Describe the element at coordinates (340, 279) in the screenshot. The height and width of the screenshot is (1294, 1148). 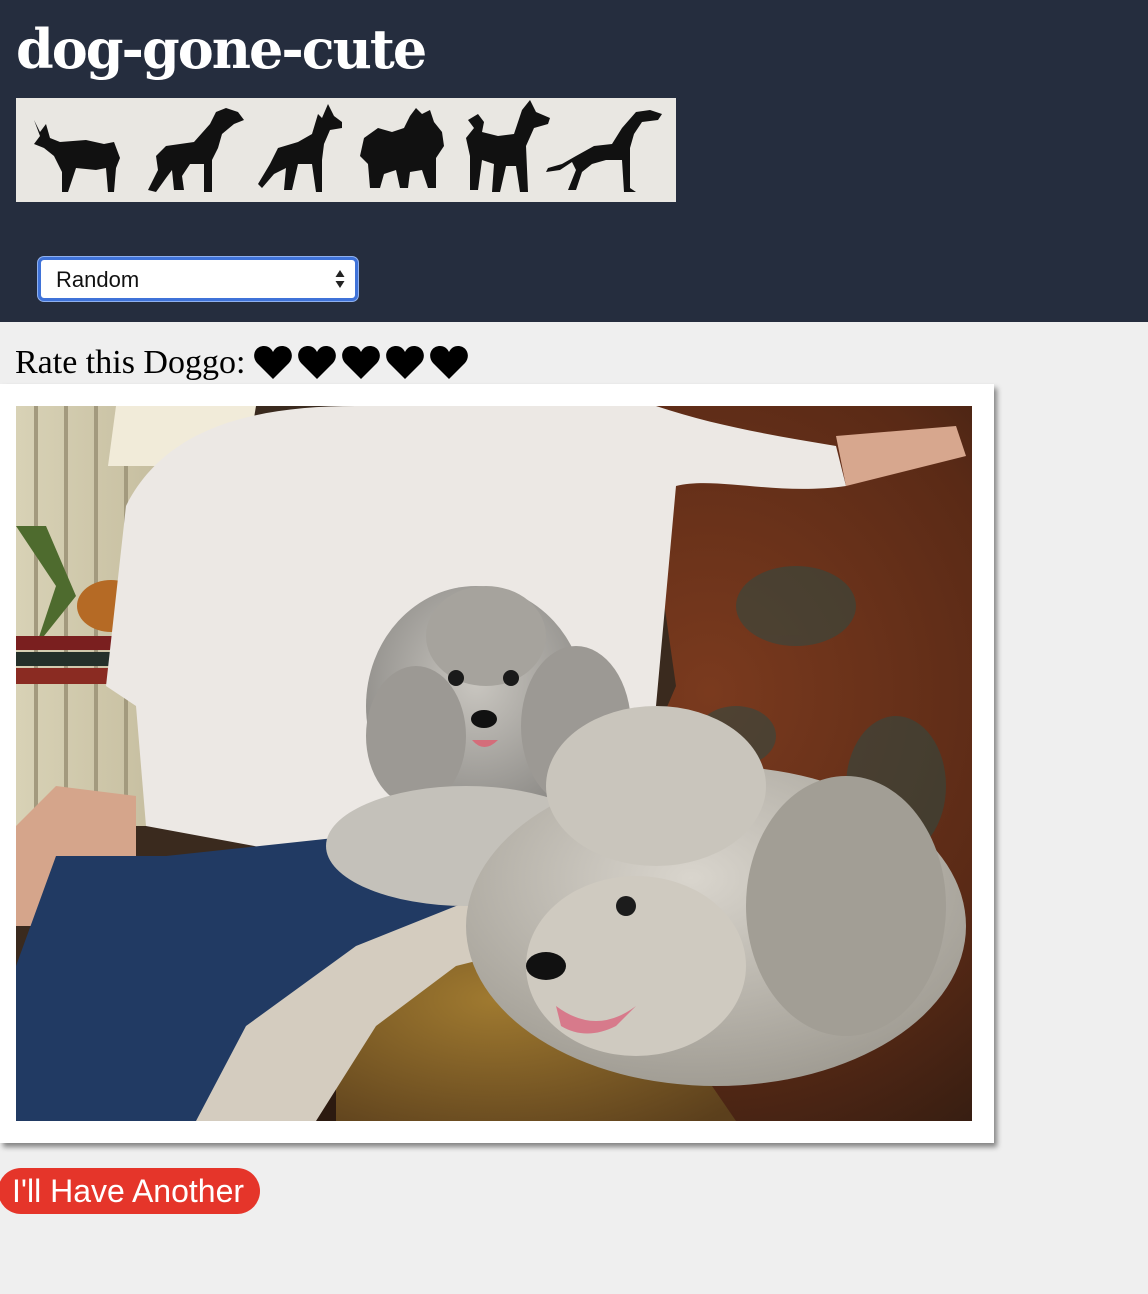
I see `select-arrows-icon` at that location.